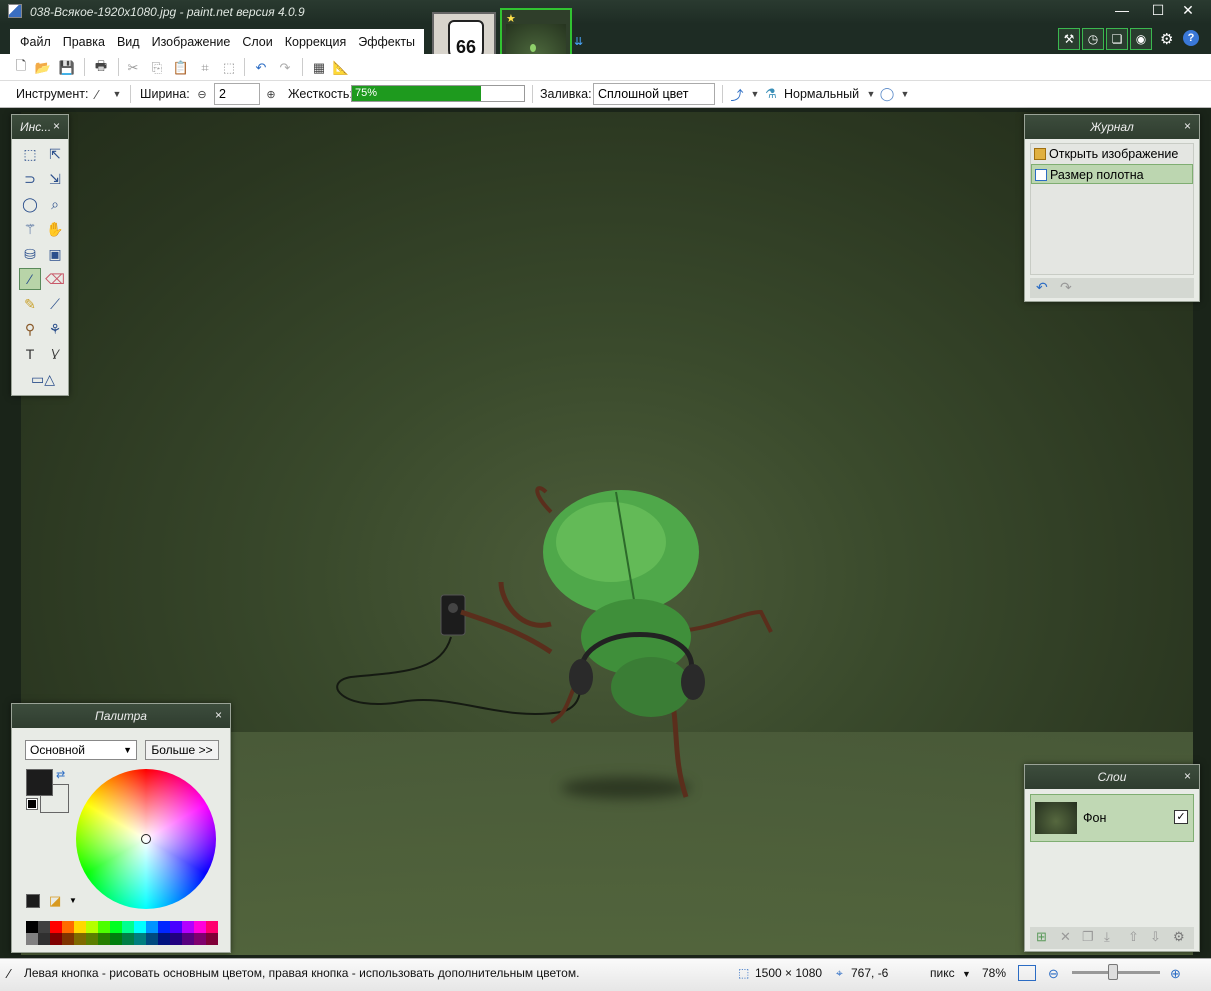 The image size is (1211, 991). What do you see at coordinates (1187, 126) in the screenshot?
I see `history-panel-close-icon: ×` at bounding box center [1187, 126].